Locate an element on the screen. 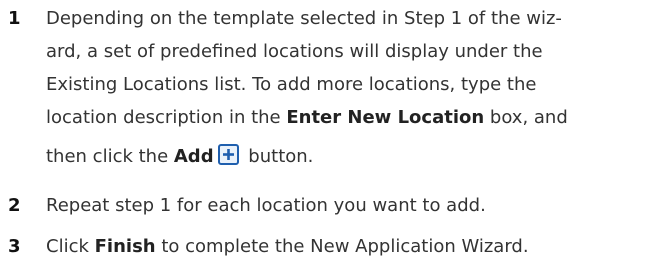  text-segment: Click is located at coordinates (70, 246).